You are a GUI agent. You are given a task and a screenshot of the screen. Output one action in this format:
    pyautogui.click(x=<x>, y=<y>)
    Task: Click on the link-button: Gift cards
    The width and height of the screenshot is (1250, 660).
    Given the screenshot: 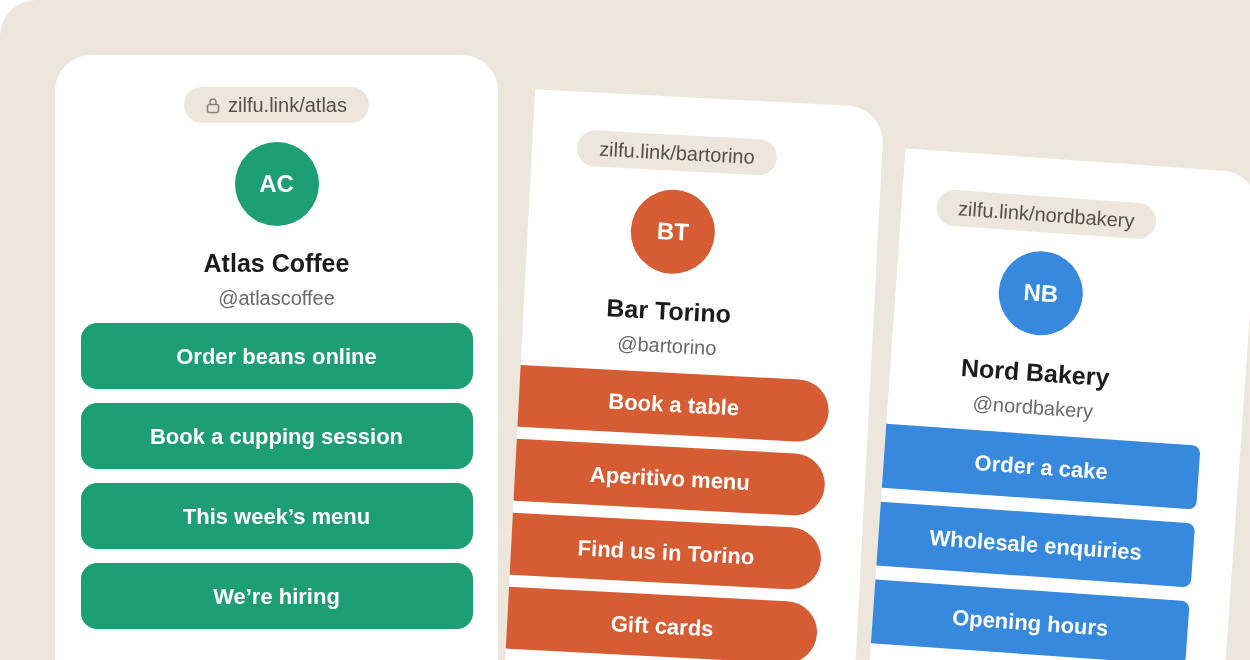 What is the action you would take?
    pyautogui.click(x=662, y=623)
    